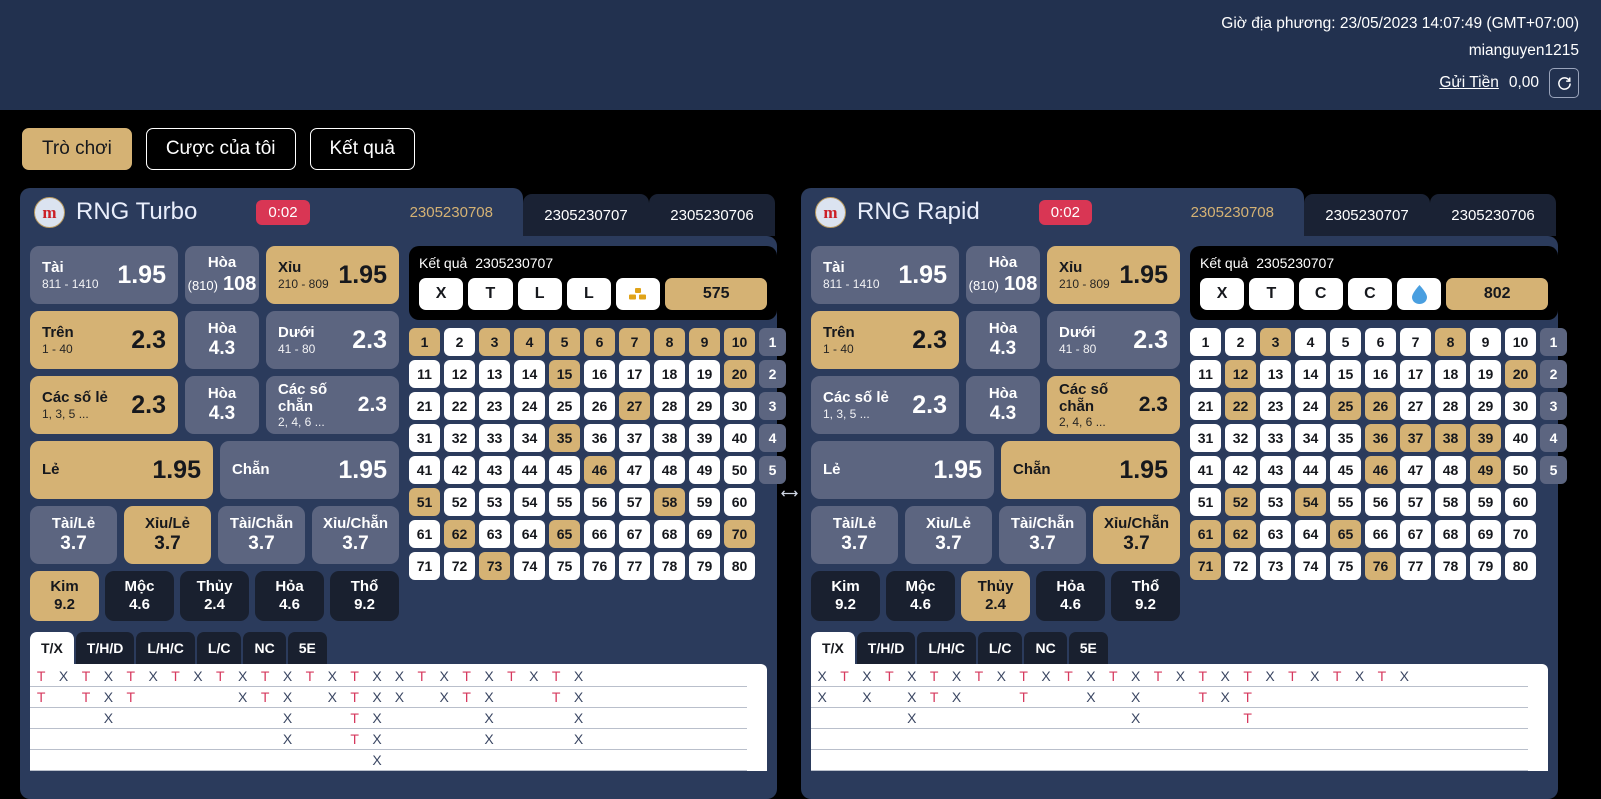 Image resolution: width=1601 pixels, height=799 pixels. I want to click on number-cell-61: 61, so click(424, 534).